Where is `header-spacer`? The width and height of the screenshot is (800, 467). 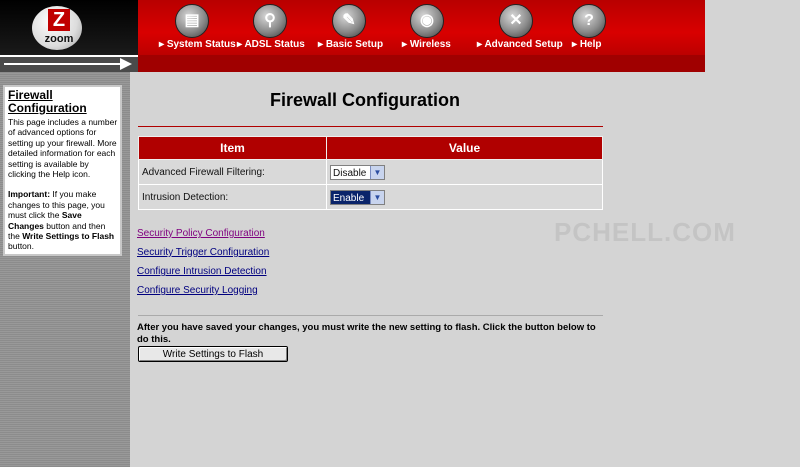
header-spacer is located at coordinates (752, 36).